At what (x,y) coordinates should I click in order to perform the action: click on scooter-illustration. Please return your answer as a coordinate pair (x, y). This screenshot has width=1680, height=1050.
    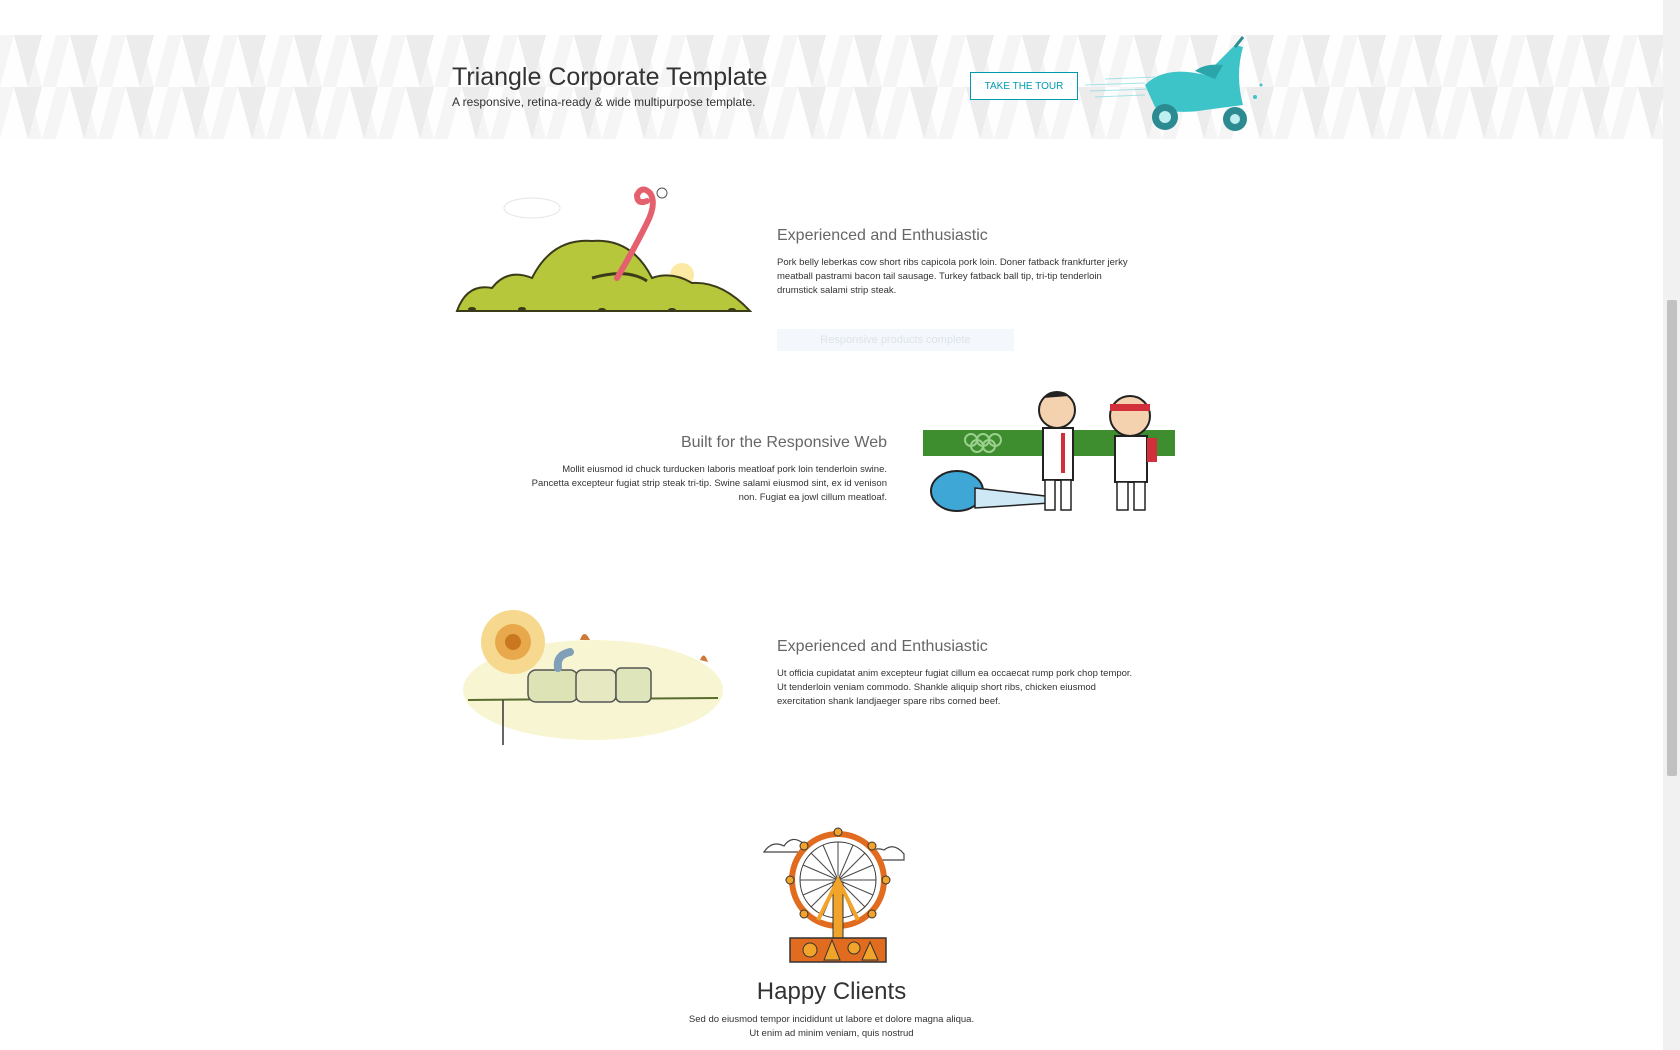
    Looking at the image, I should click on (1174, 83).